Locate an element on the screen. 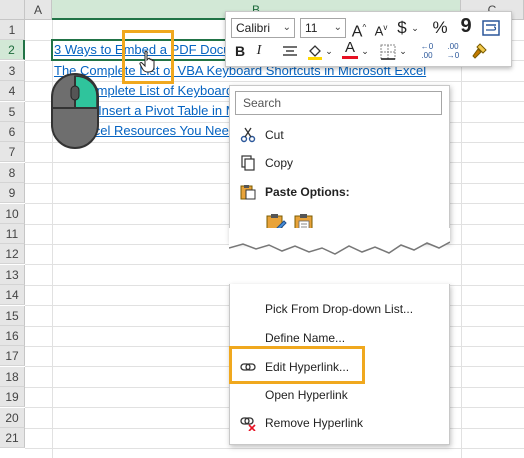 The width and height of the screenshot is (524, 458). hand-cursor-icon is located at coordinates (147, 61).